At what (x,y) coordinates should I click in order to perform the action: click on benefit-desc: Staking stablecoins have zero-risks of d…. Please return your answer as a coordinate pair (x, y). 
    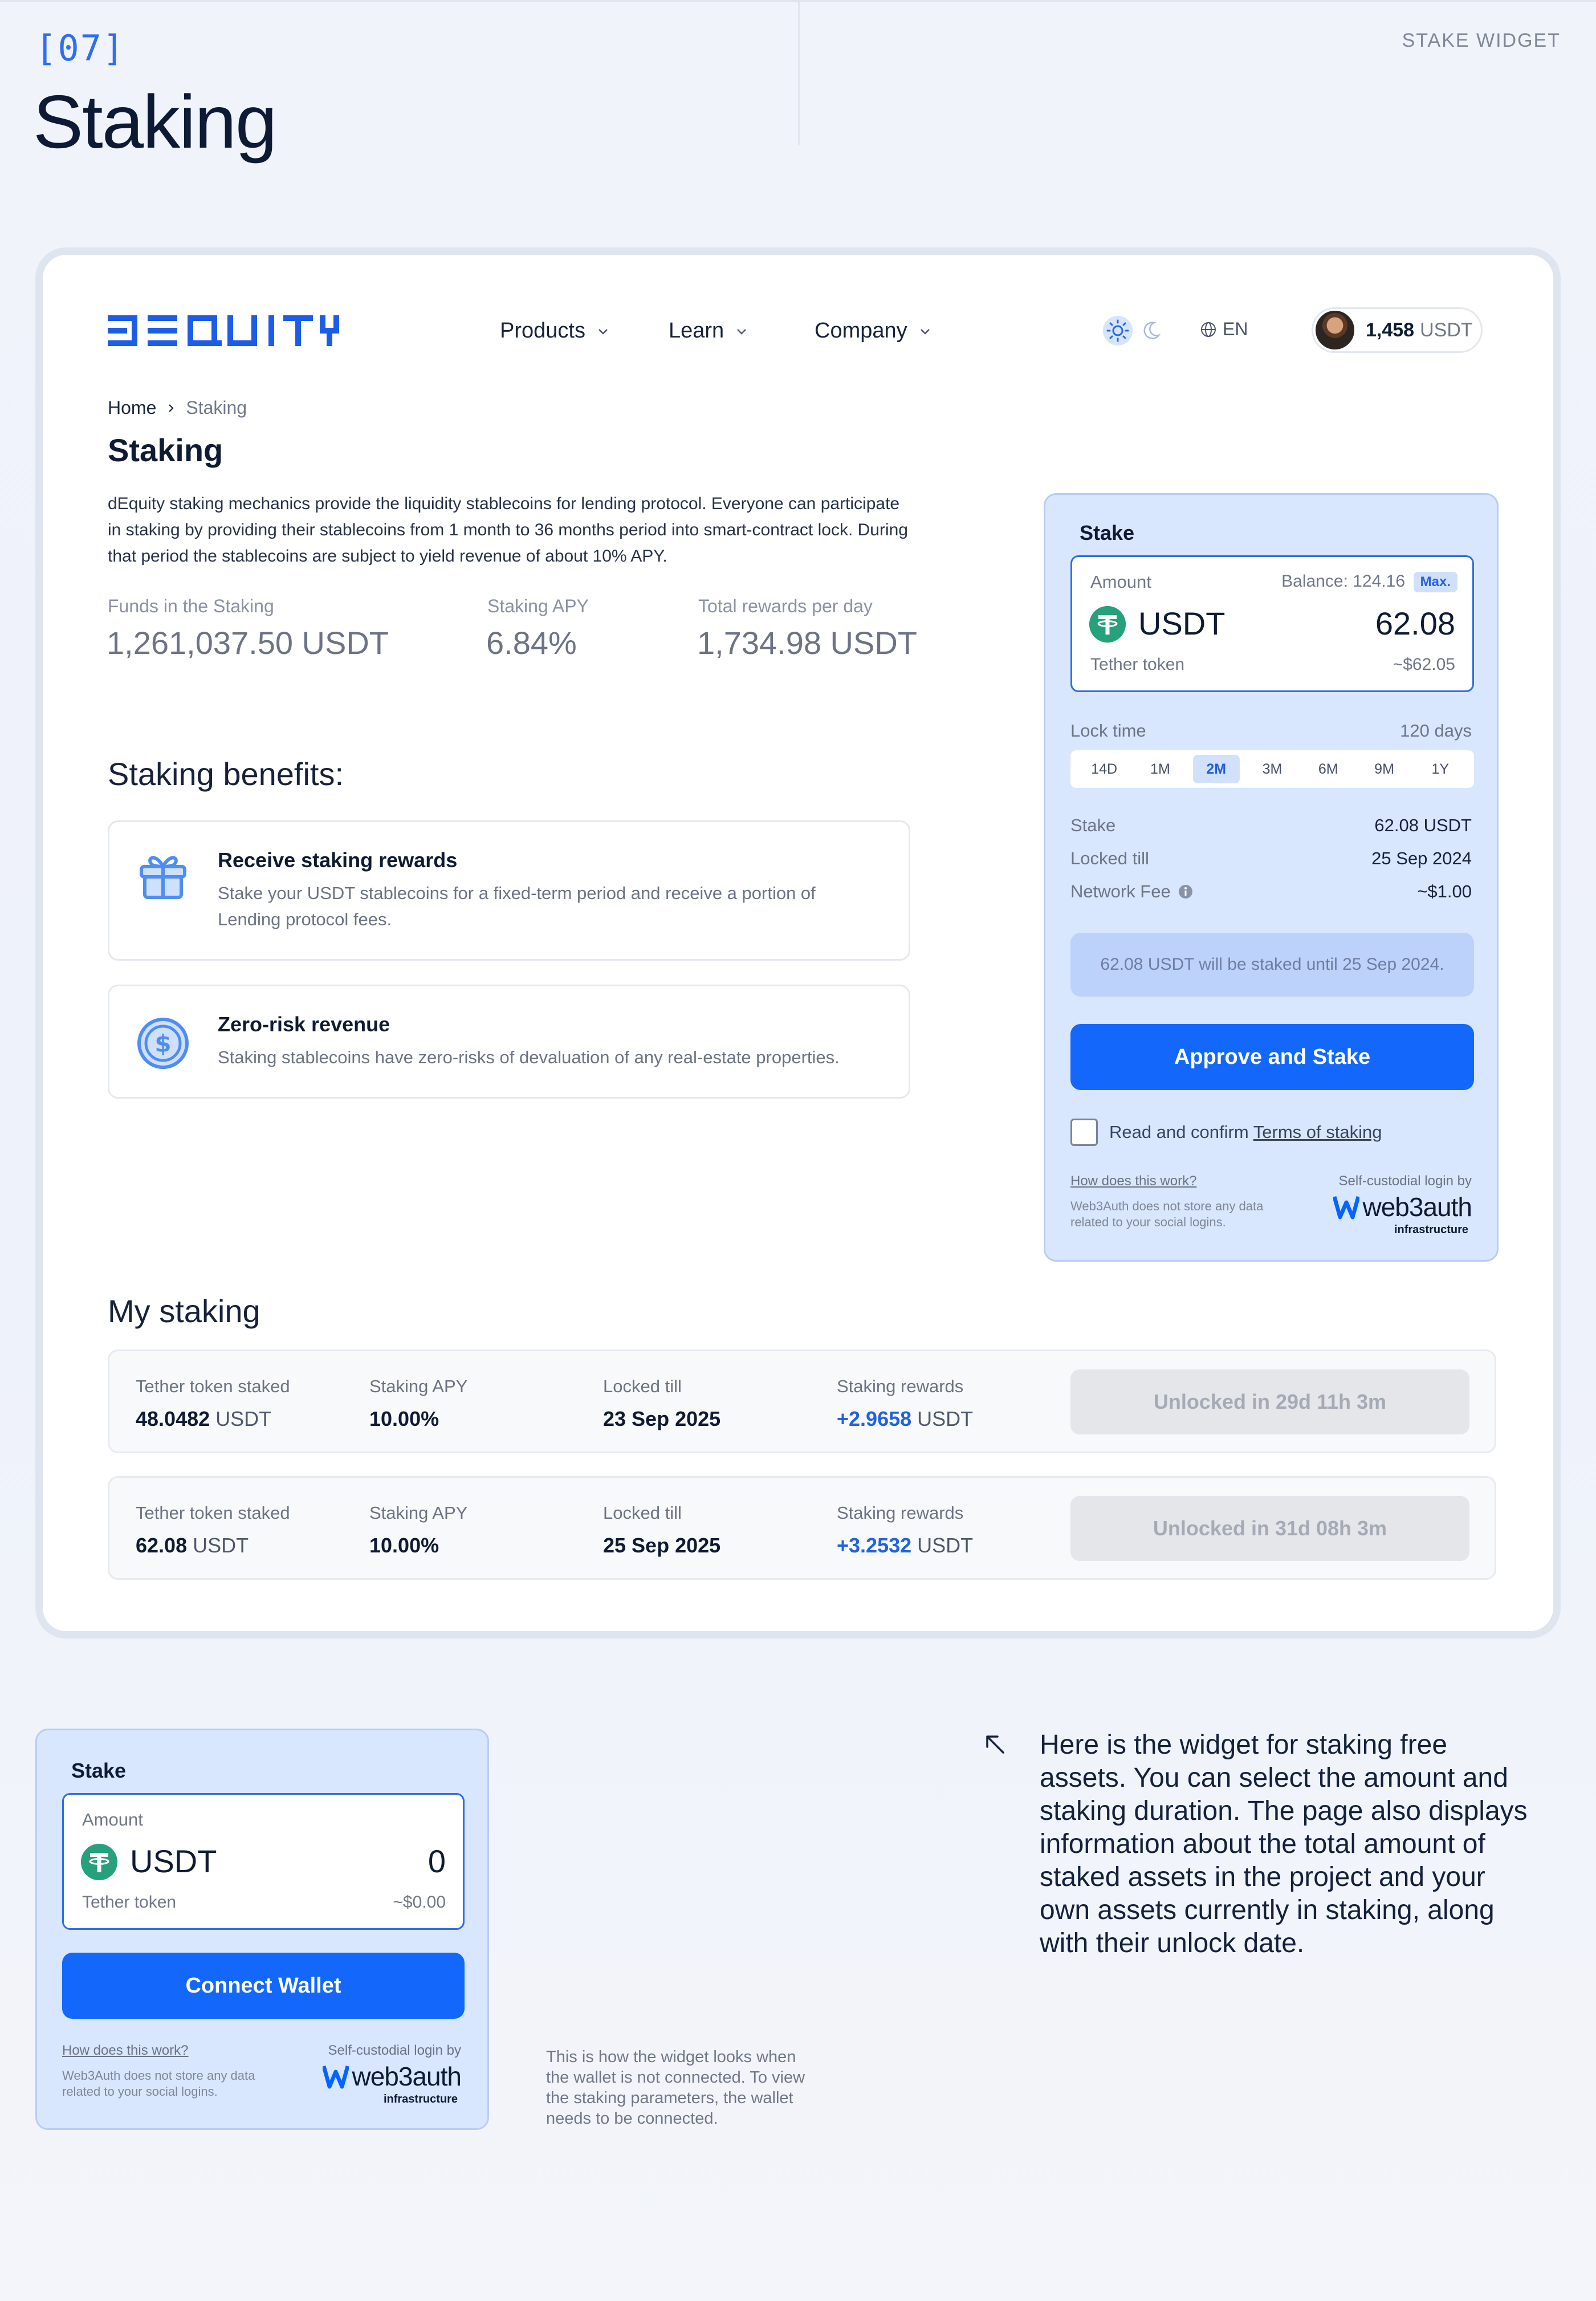
    Looking at the image, I should click on (529, 1057).